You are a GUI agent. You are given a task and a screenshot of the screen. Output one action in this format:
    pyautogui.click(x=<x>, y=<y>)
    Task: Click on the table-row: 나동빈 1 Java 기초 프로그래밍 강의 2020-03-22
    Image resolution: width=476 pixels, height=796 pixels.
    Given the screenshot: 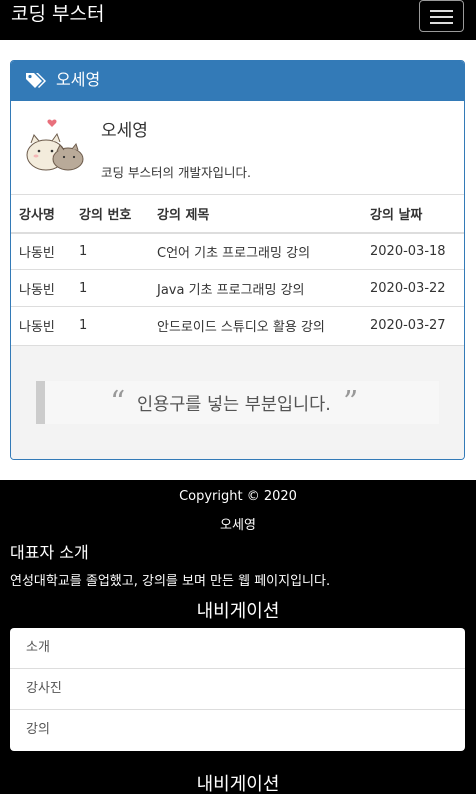 What is the action you would take?
    pyautogui.click(x=237, y=288)
    